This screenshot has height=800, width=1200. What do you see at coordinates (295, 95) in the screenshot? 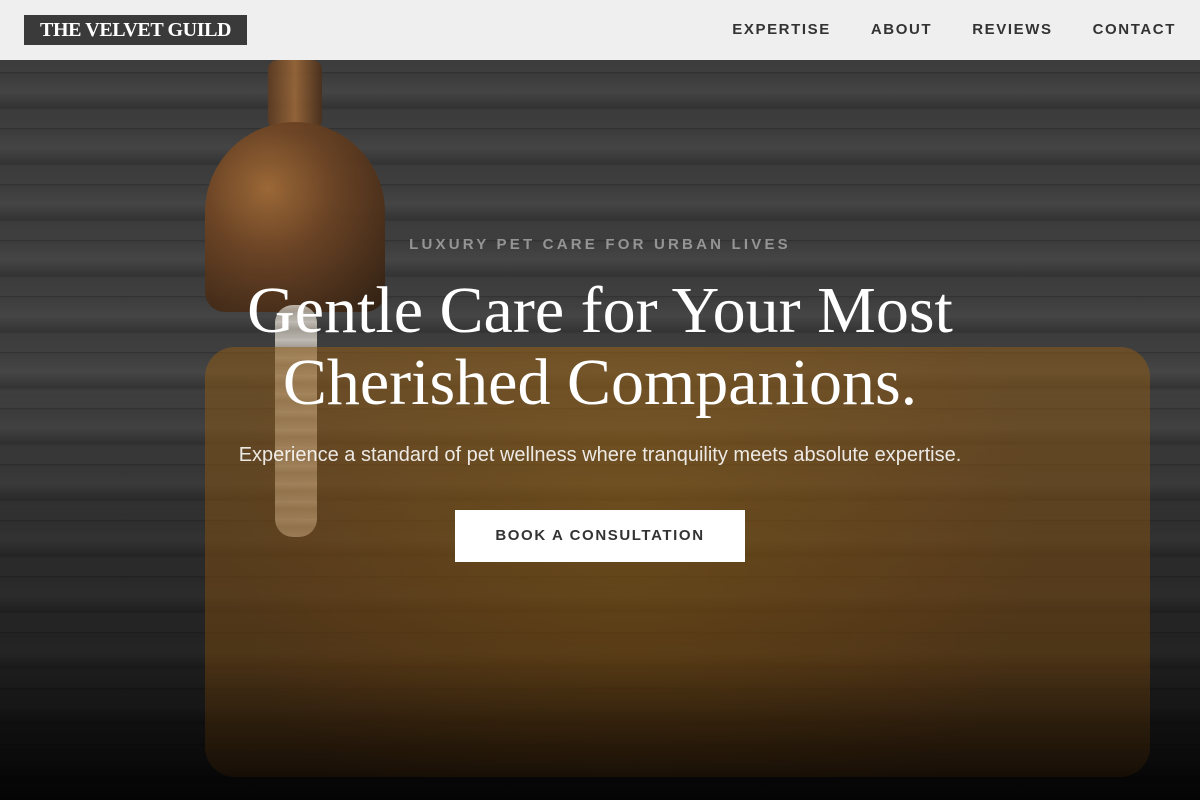
I see `bell-hook-graphic` at bounding box center [295, 95].